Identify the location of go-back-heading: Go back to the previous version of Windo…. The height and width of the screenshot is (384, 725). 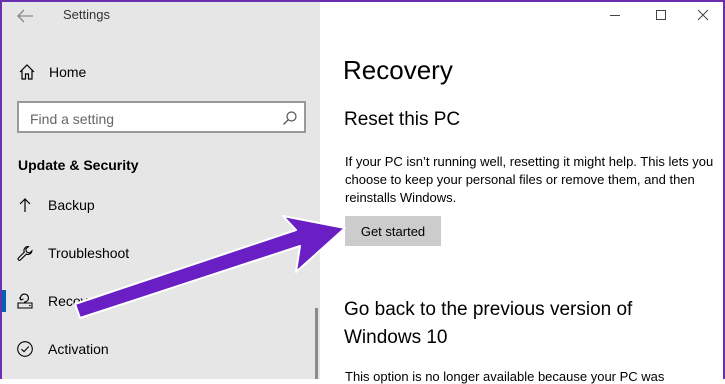
(488, 323).